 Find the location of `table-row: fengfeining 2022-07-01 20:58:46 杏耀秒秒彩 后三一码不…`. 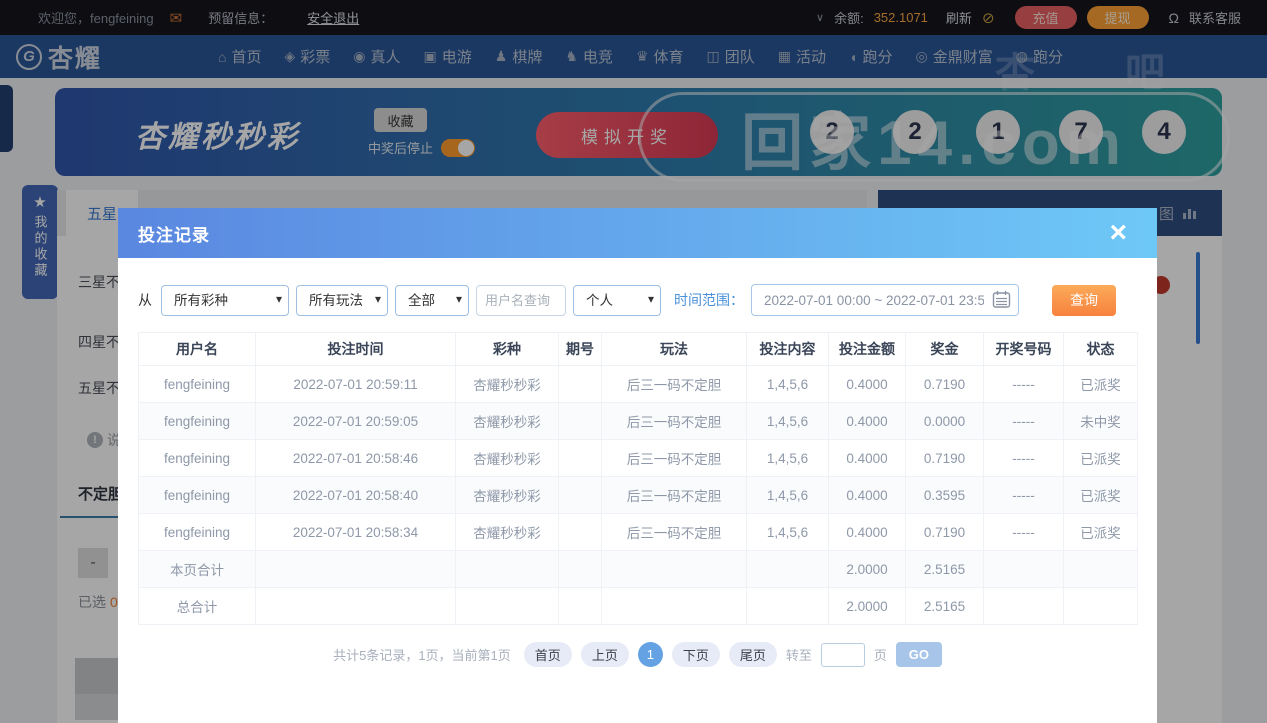

table-row: fengfeining 2022-07-01 20:58:46 杏耀秒秒彩 后三一码不… is located at coordinates (638, 458).